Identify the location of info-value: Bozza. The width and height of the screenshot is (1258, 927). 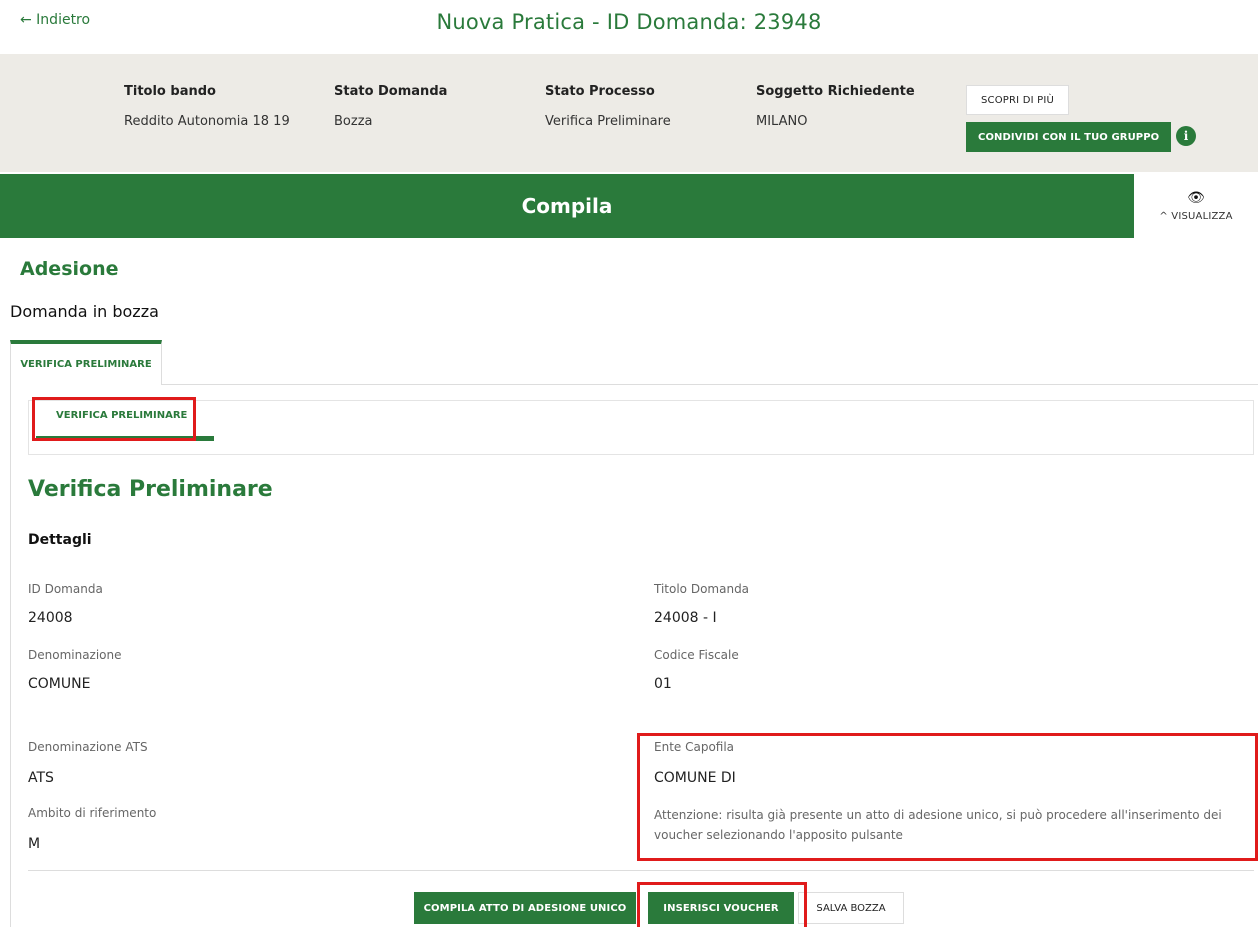
(353, 121).